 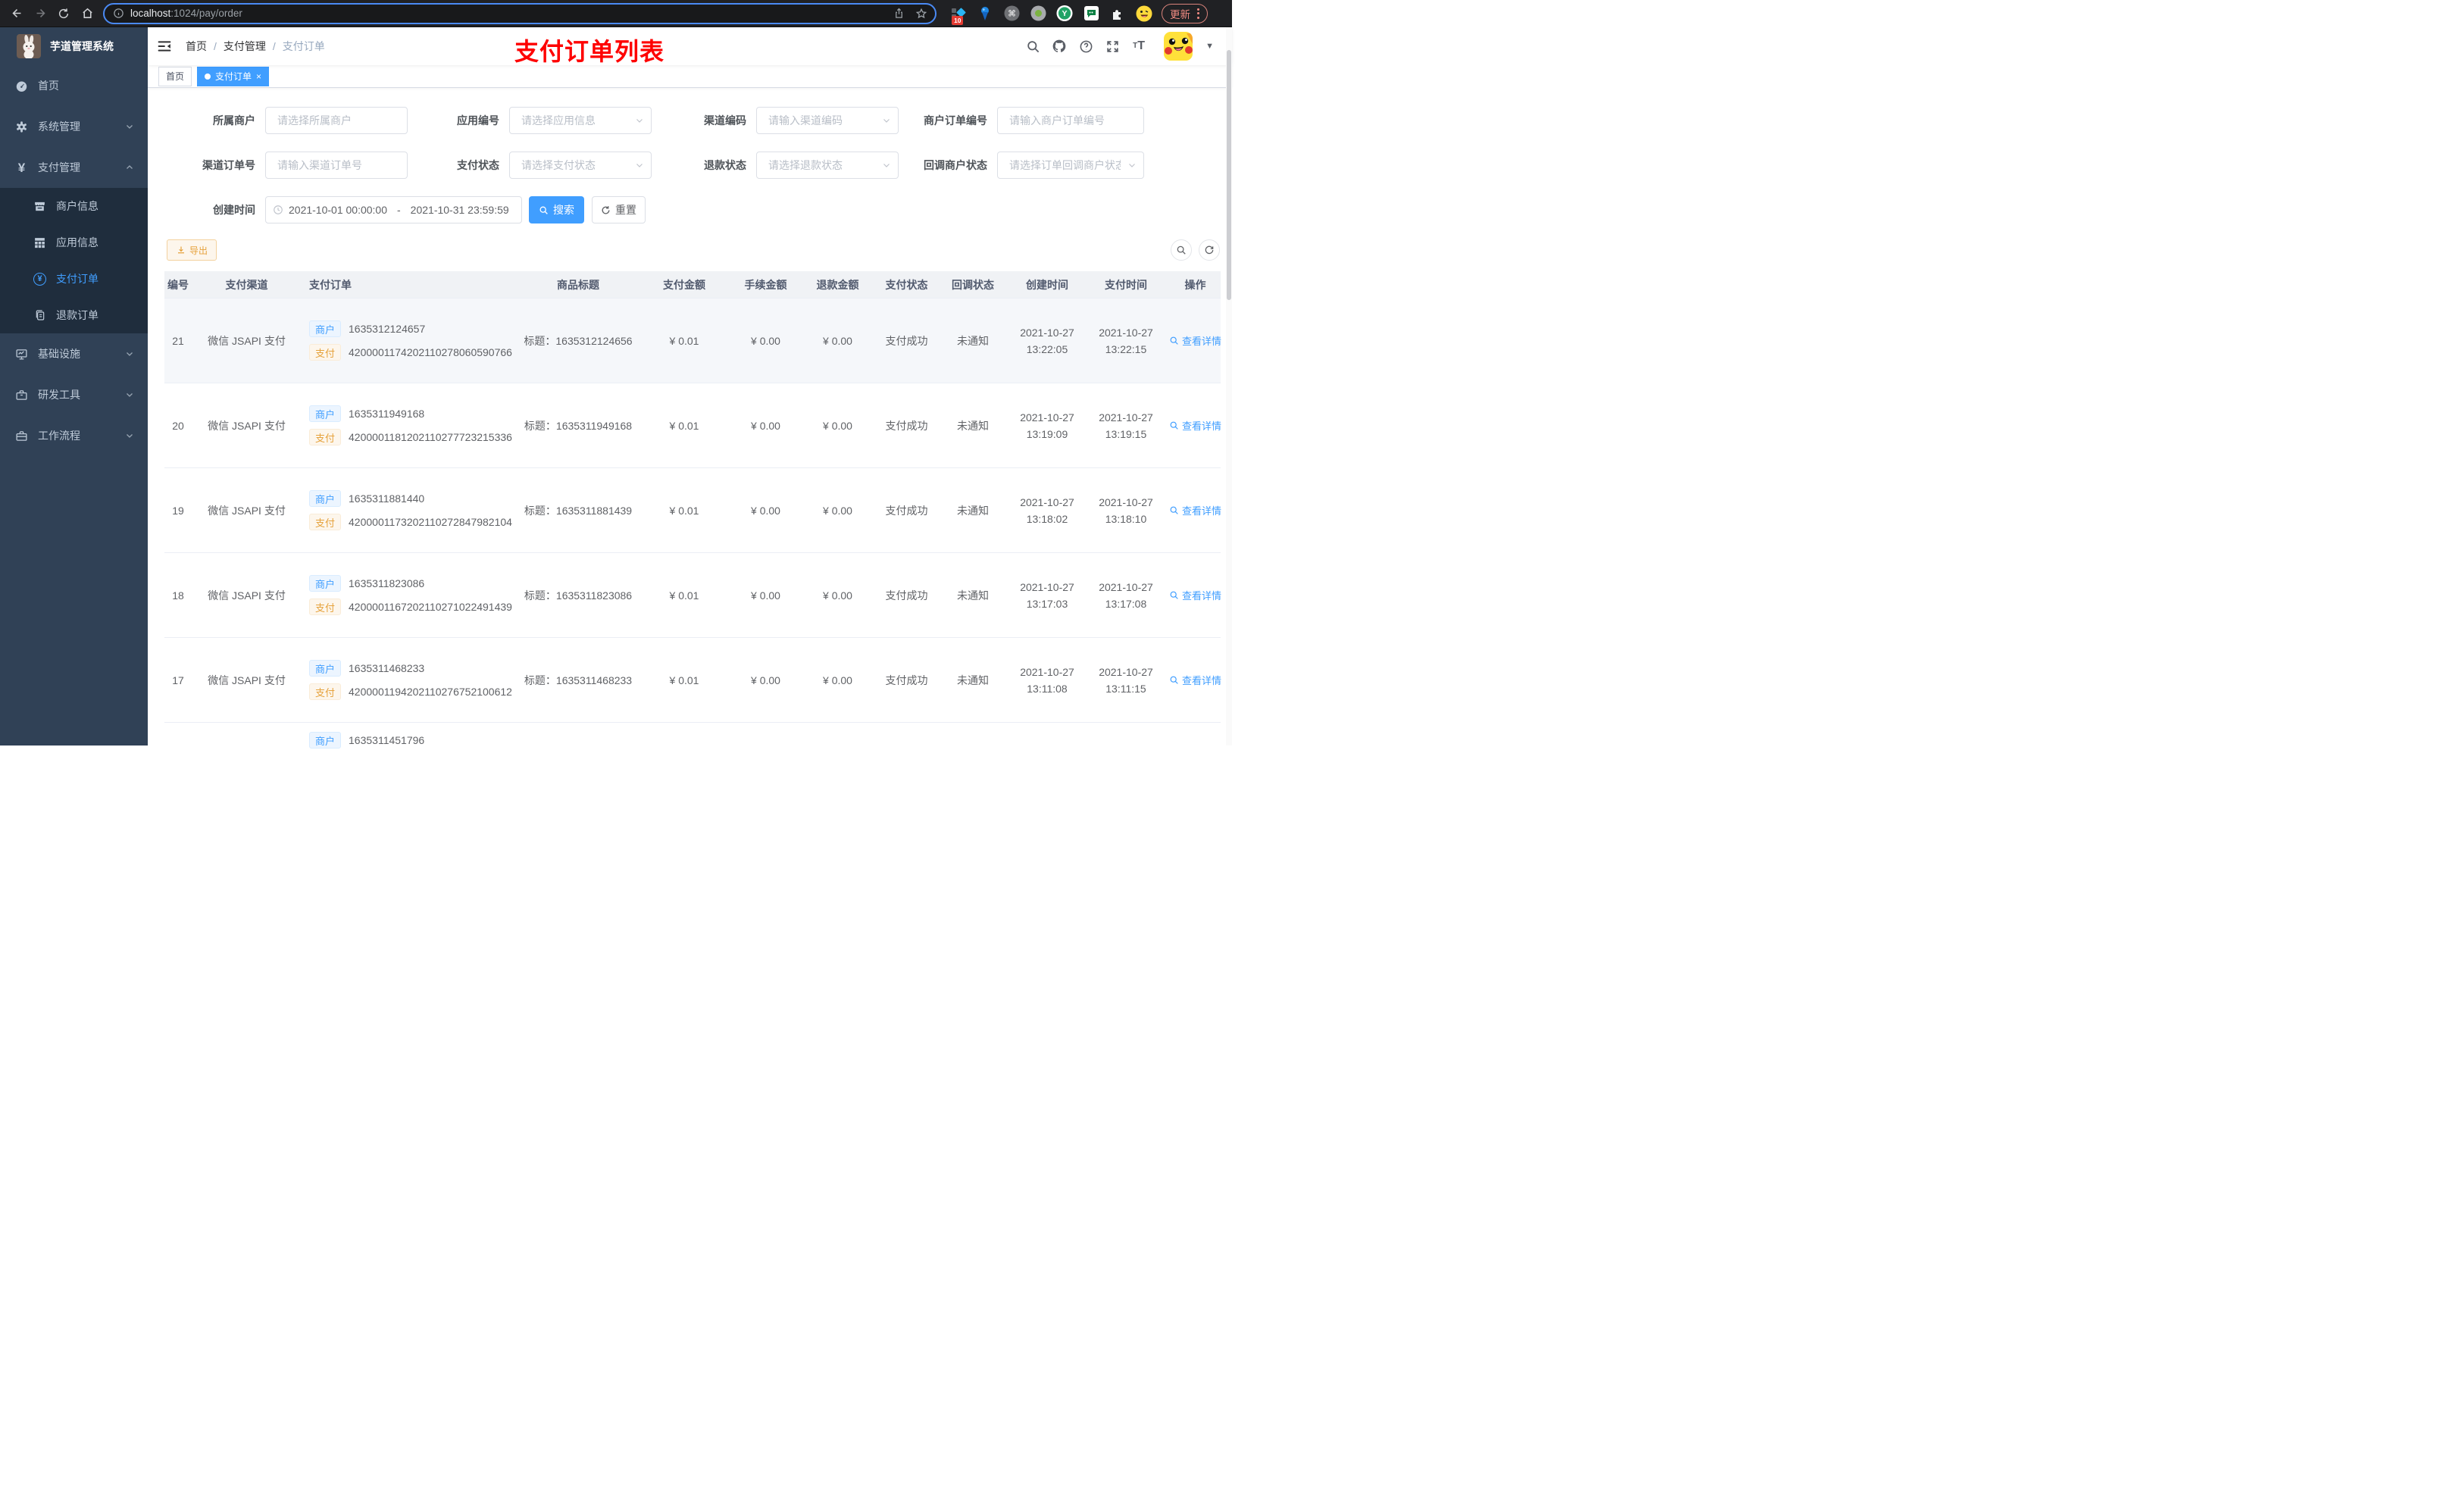 What do you see at coordinates (336, 120) in the screenshot?
I see `merchant-input` at bounding box center [336, 120].